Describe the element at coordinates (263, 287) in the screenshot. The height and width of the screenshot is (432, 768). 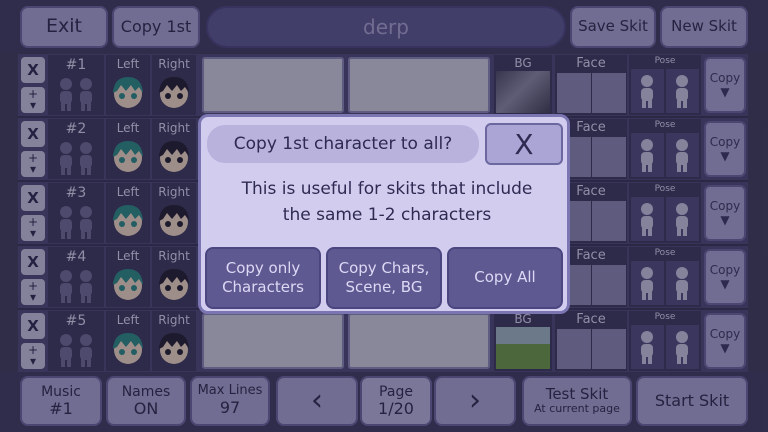
I see `copy-characters-line: Characters` at that location.